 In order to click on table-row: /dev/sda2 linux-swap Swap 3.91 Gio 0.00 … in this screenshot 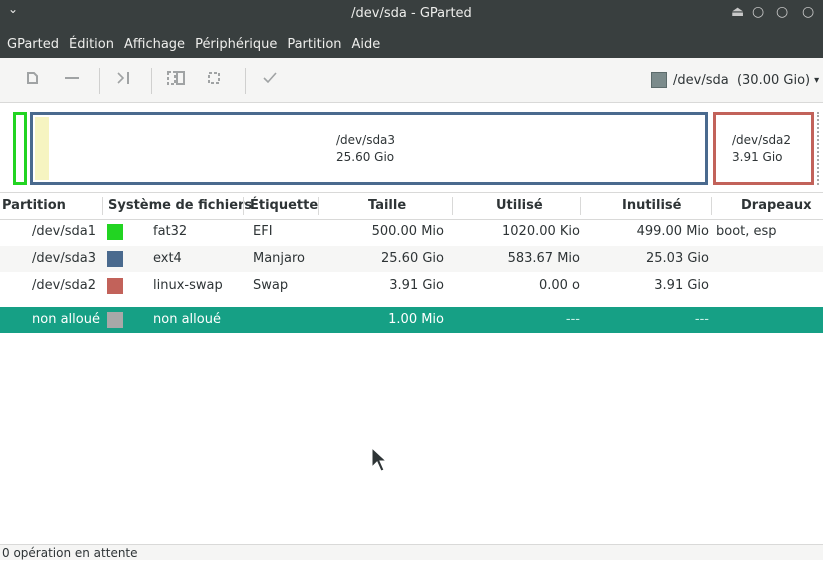, I will do `click(411, 286)`.